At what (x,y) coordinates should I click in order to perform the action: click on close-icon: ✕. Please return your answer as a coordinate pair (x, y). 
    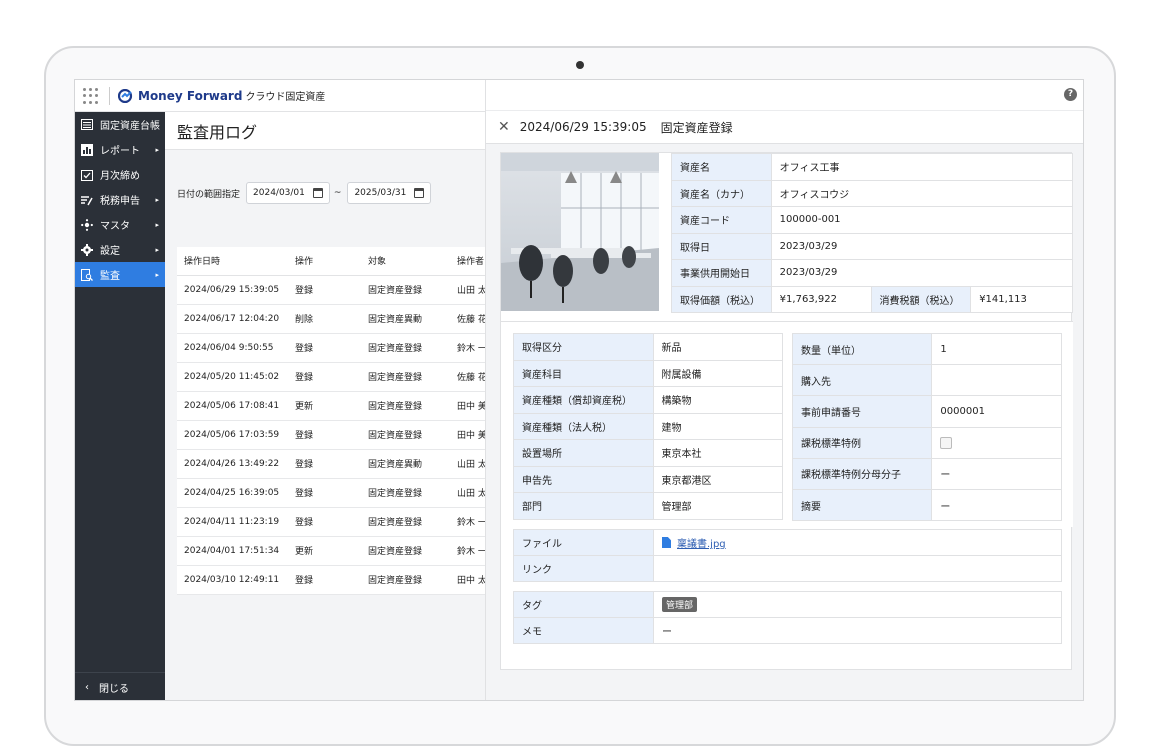
    Looking at the image, I should click on (504, 127).